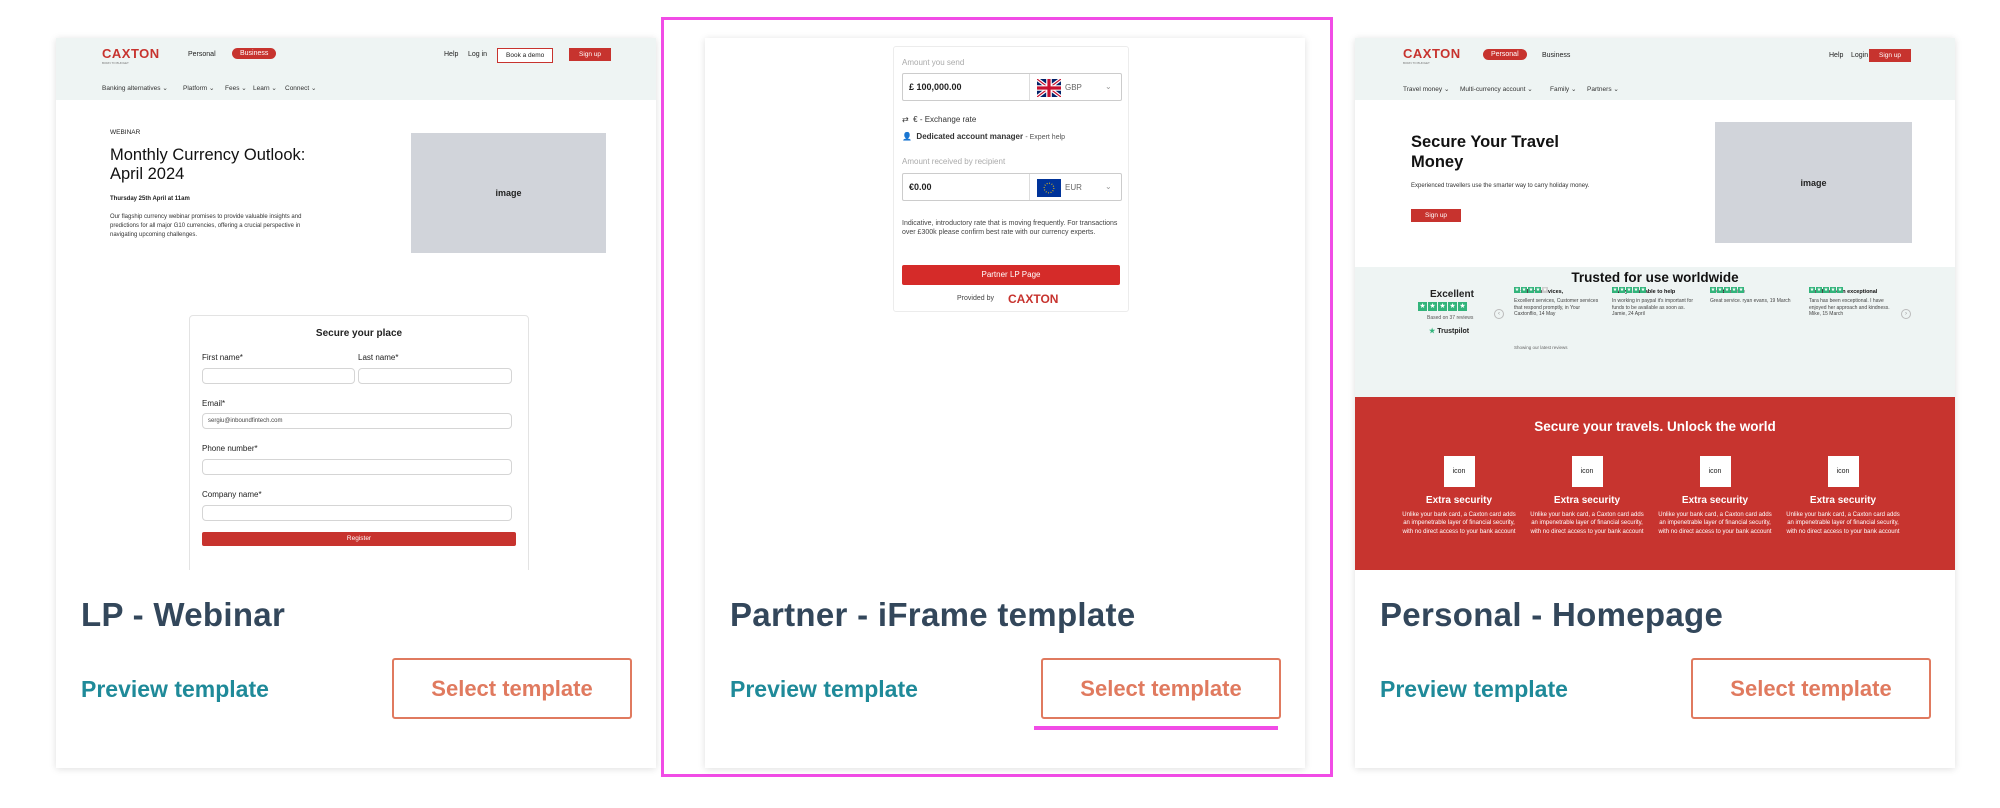  I want to click on caxton-logo: CAXTON, so click(1033, 299).